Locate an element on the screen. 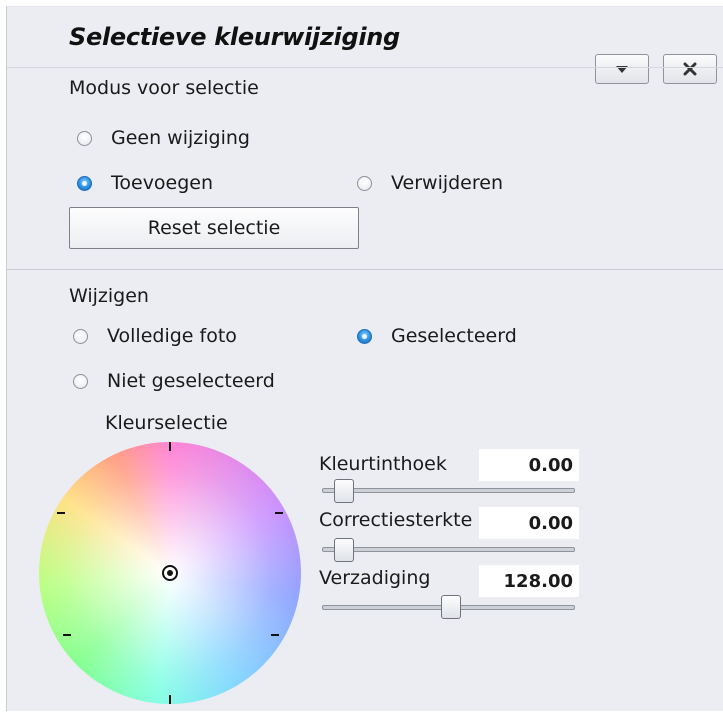  radio-selected: Geselecteerd is located at coordinates (437, 336).